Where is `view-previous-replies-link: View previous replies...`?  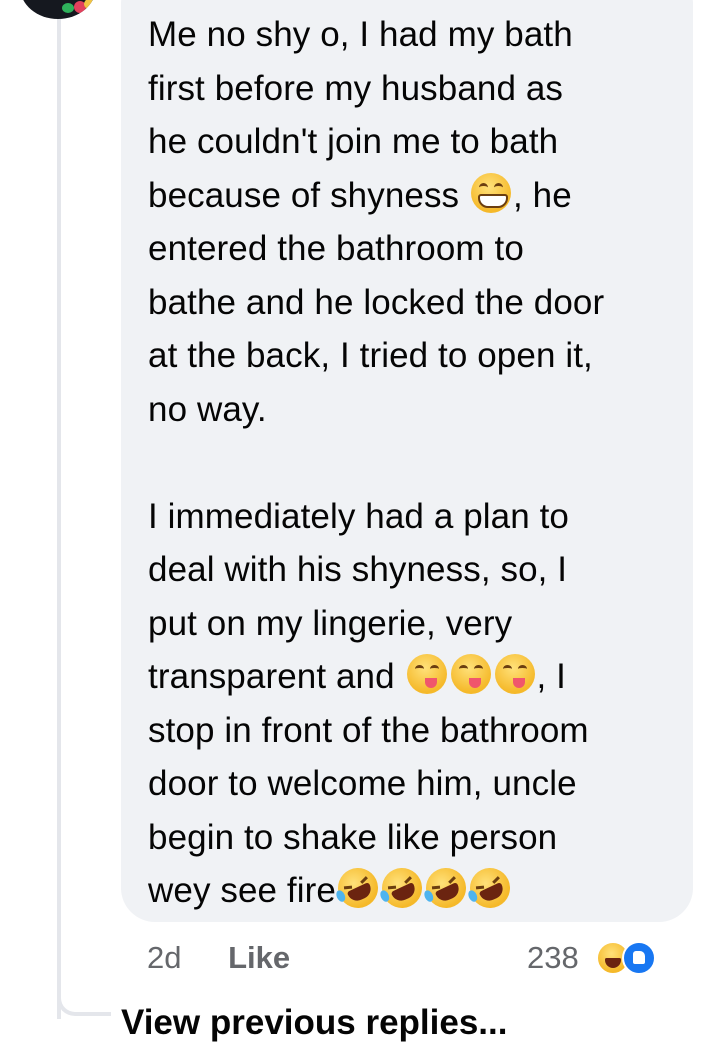 view-previous-replies-link: View previous replies... is located at coordinates (314, 1023).